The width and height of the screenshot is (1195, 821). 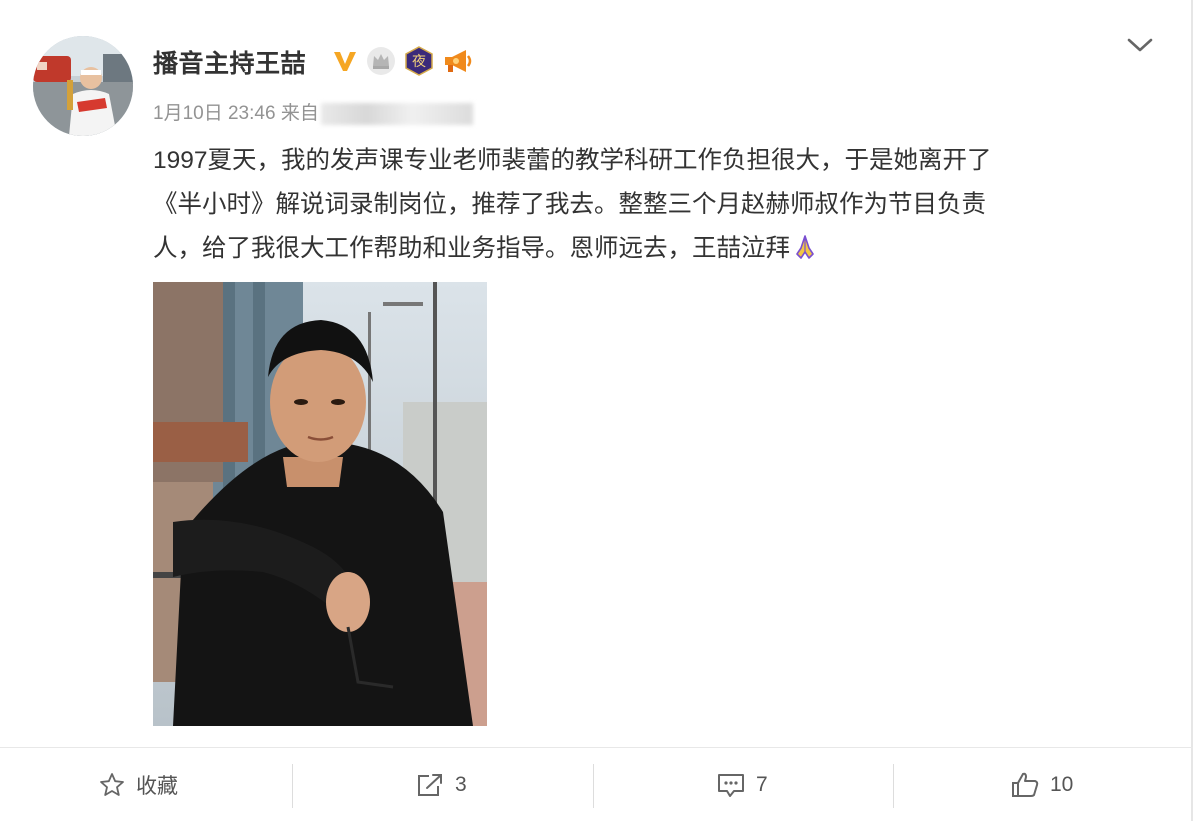 What do you see at coordinates (805, 253) in the screenshot?
I see `praying-hands-icon` at bounding box center [805, 253].